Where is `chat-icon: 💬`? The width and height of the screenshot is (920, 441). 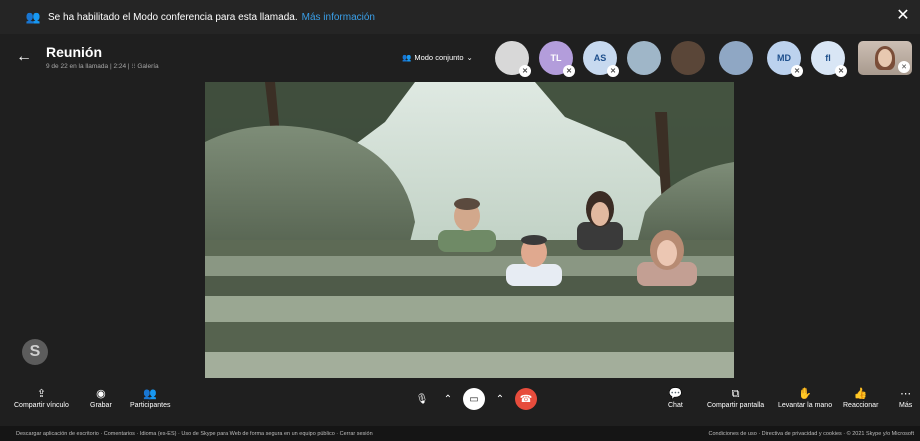
chat-icon: 💬 is located at coordinates (675, 394).